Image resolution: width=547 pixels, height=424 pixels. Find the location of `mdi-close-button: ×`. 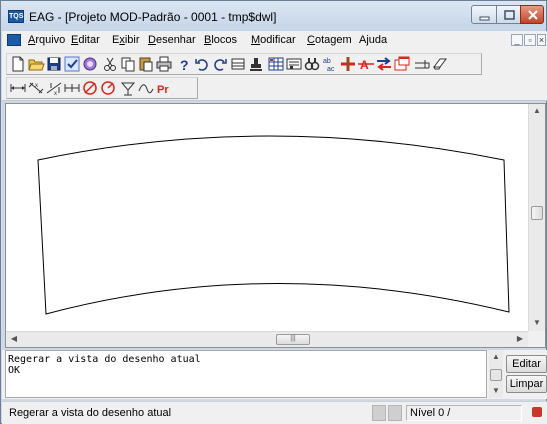

mdi-close-button: × is located at coordinates (541, 40).